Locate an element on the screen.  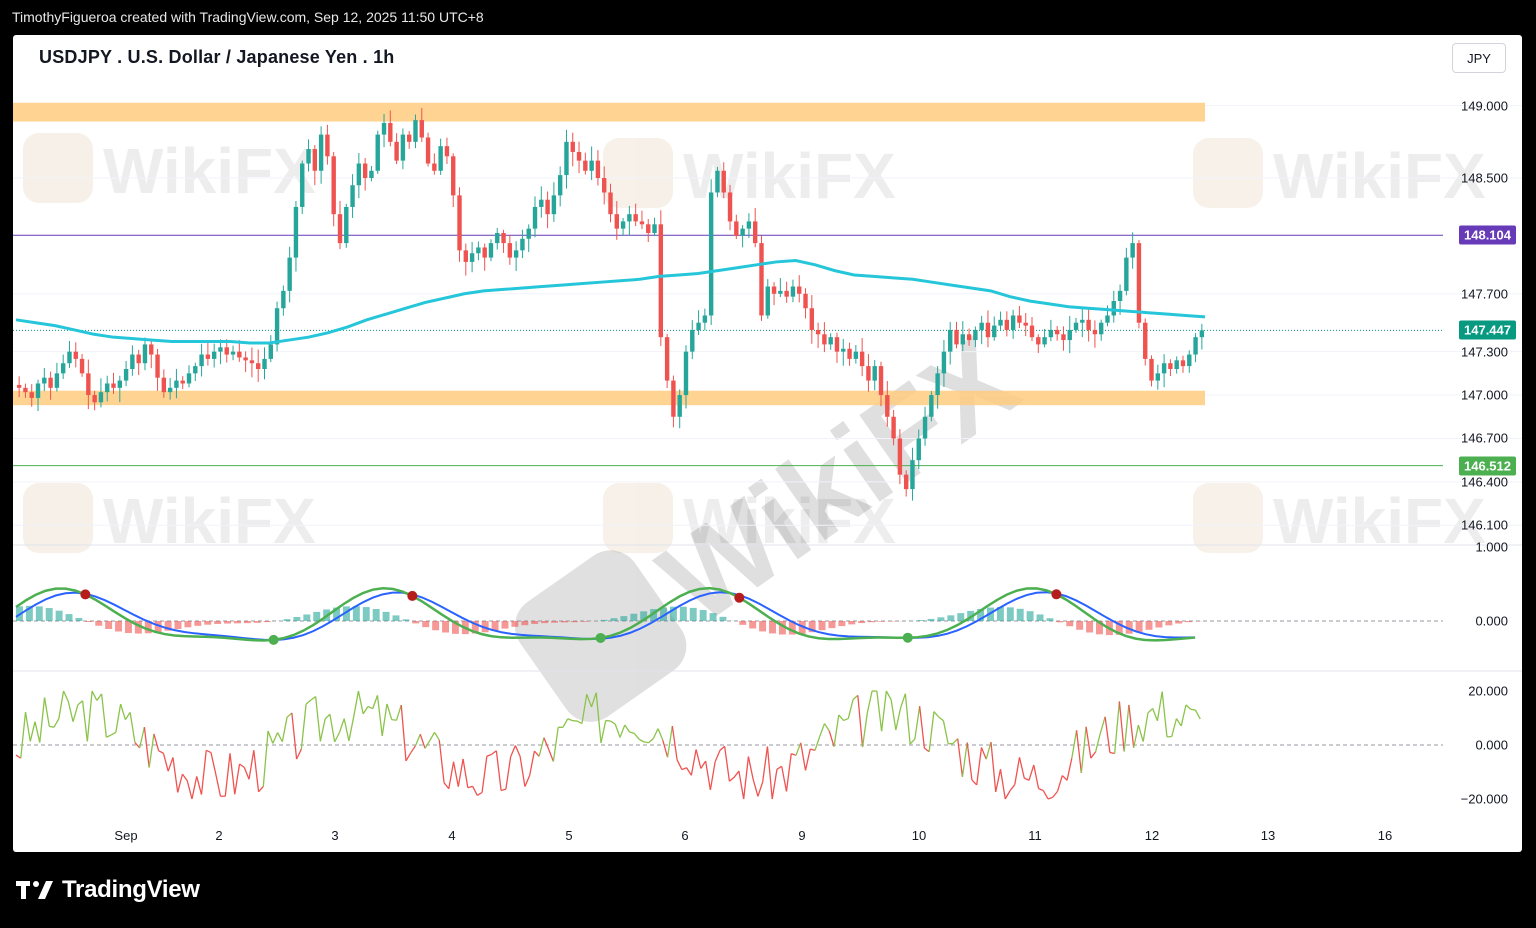
momentum-axis-label: −20.000 is located at coordinates (1484, 799).